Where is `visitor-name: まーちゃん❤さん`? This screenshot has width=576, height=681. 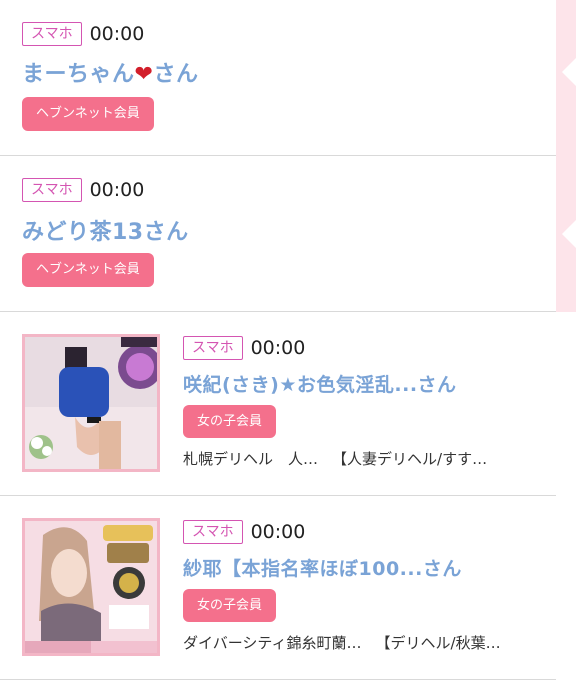
visitor-name: まーちゃん❤さん is located at coordinates (110, 72).